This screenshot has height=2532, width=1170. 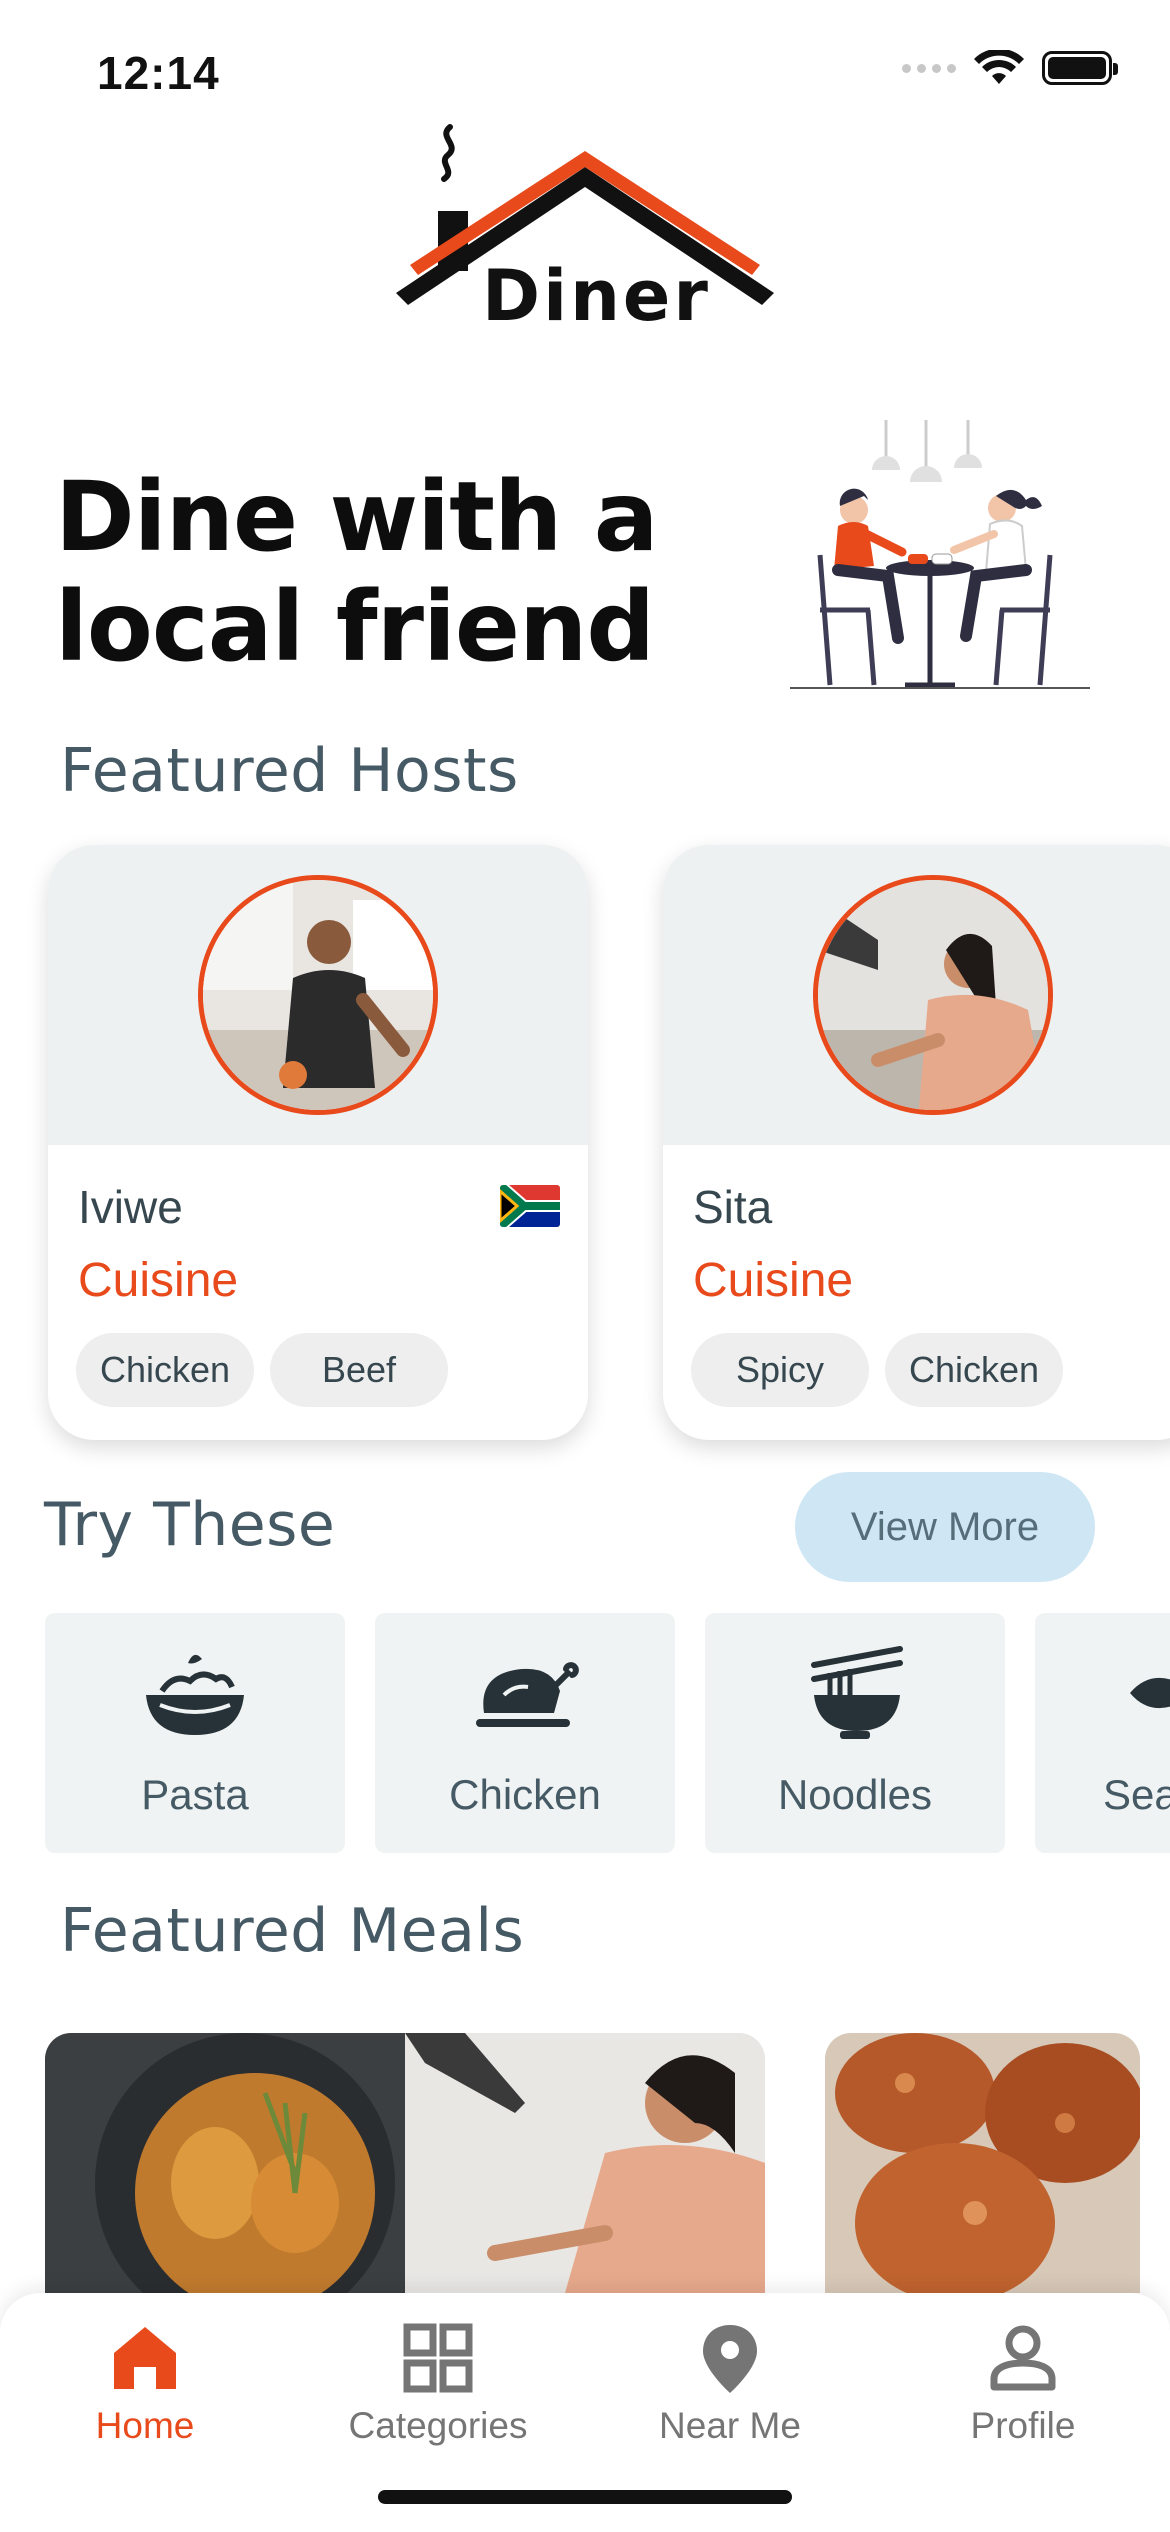 I want to click on south-africa-flag-icon, so click(x=530, y=1206).